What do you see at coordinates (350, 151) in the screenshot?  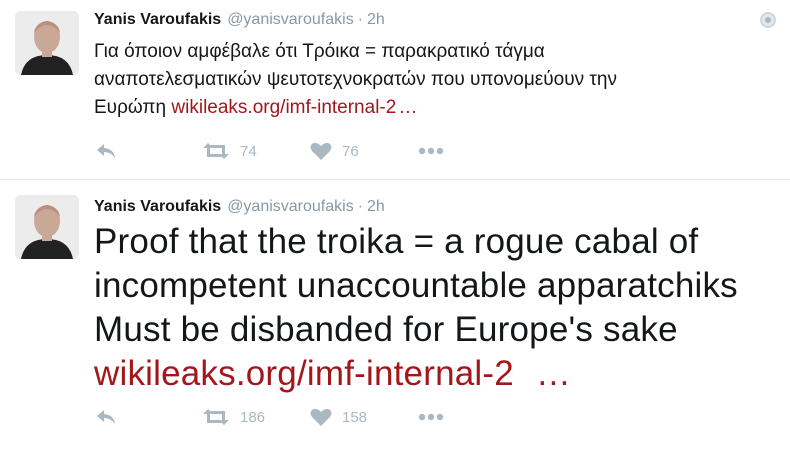 I see `like-count: 76` at bounding box center [350, 151].